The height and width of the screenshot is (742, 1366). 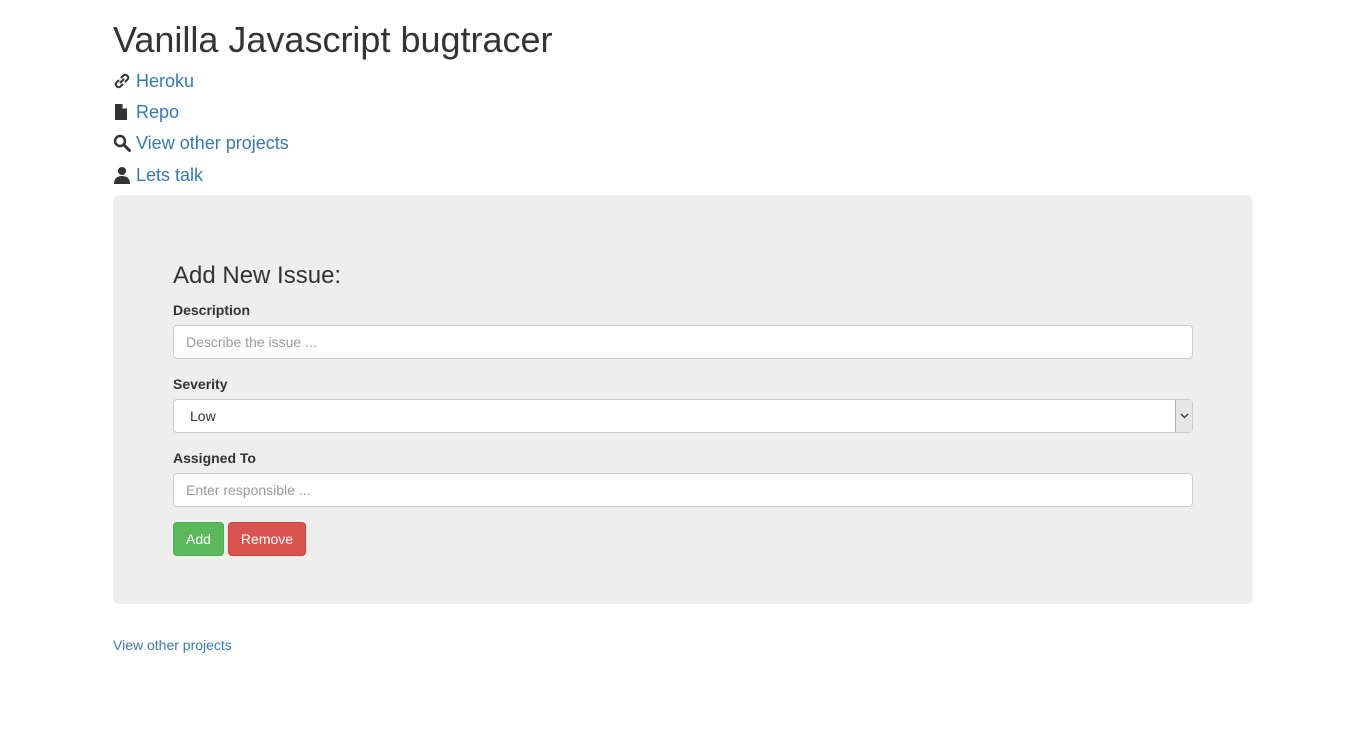 I want to click on user-icon, so click(x=122, y=175).